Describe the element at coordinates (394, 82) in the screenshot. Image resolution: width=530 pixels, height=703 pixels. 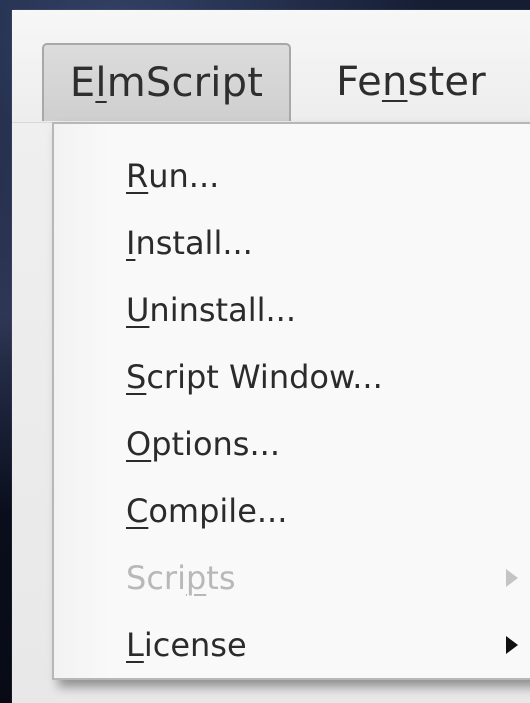
I see `menubar-item-fenster-accelerator: n` at that location.